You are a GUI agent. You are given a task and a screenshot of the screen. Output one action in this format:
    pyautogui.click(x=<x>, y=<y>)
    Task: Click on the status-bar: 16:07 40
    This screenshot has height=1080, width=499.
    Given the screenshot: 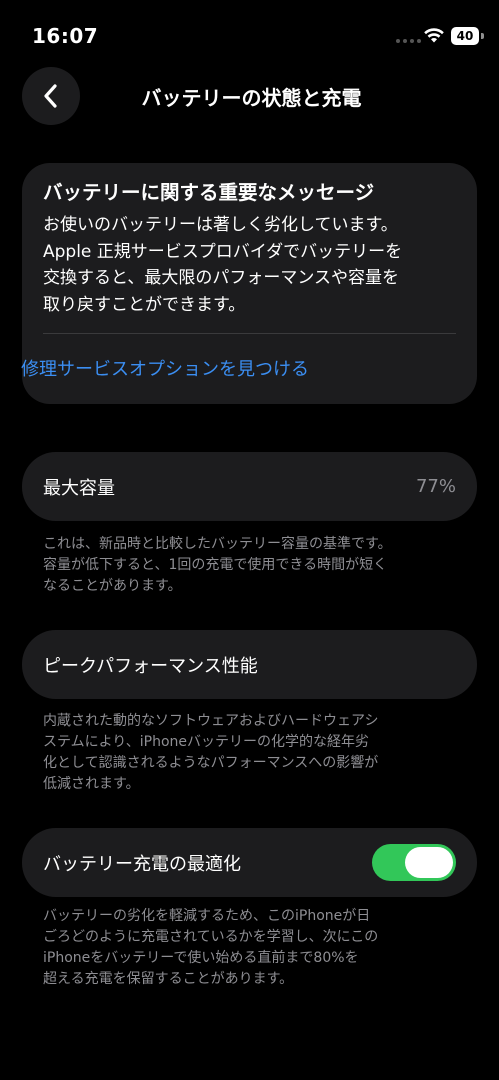 What is the action you would take?
    pyautogui.click(x=249, y=30)
    